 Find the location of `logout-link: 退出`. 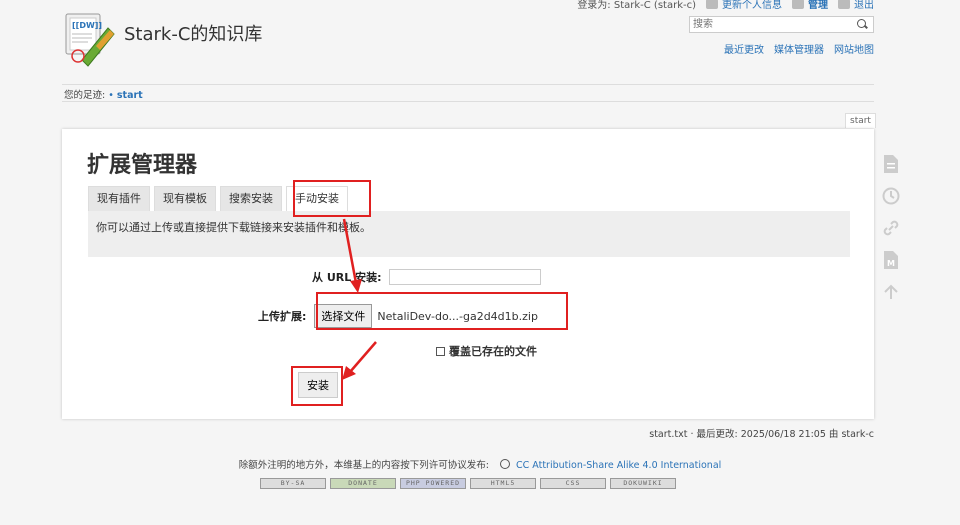

logout-link: 退出 is located at coordinates (856, 5).